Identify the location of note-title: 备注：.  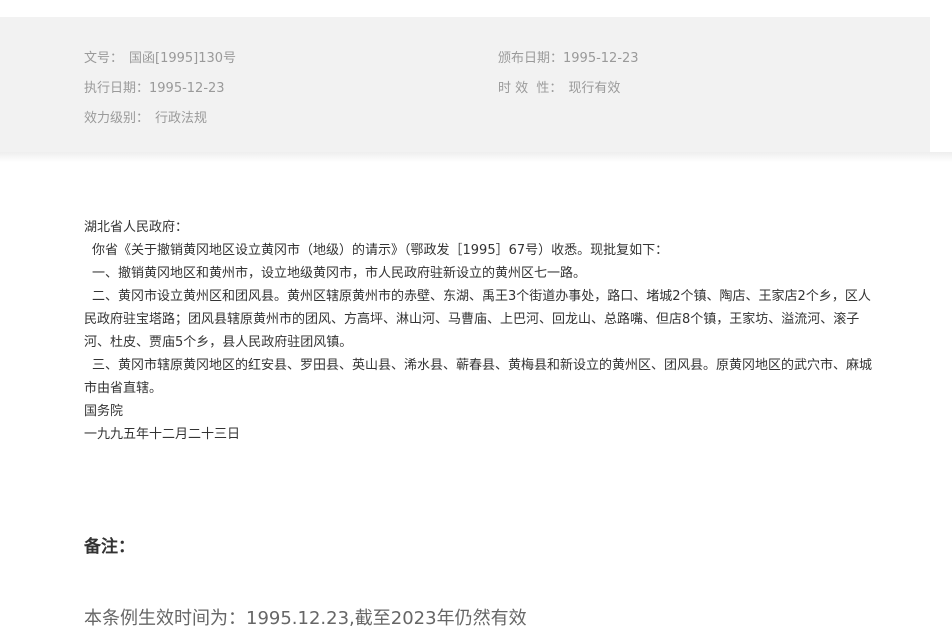
(109, 547).